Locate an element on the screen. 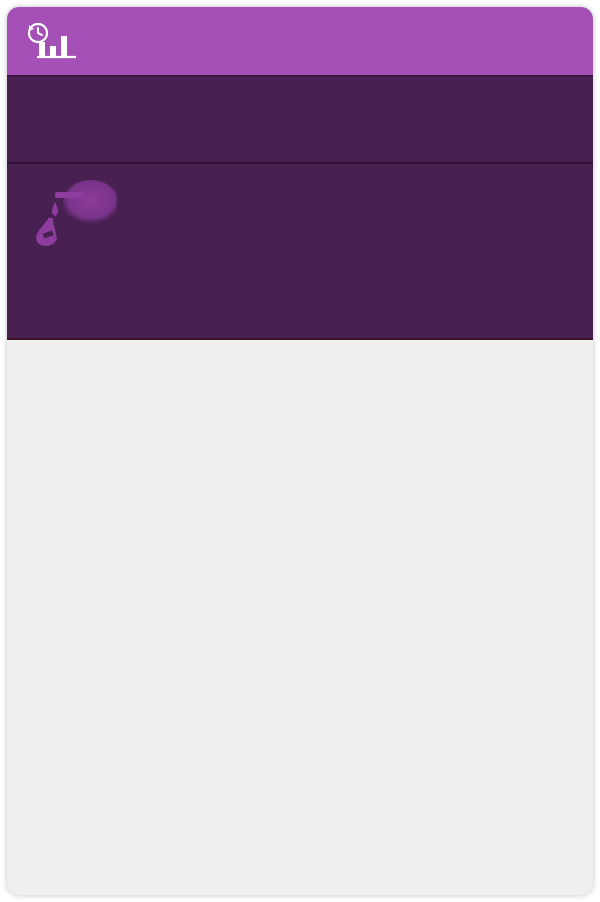 Image resolution: width=600 pixels, height=902 pixels. summary-band is located at coordinates (300, 120).